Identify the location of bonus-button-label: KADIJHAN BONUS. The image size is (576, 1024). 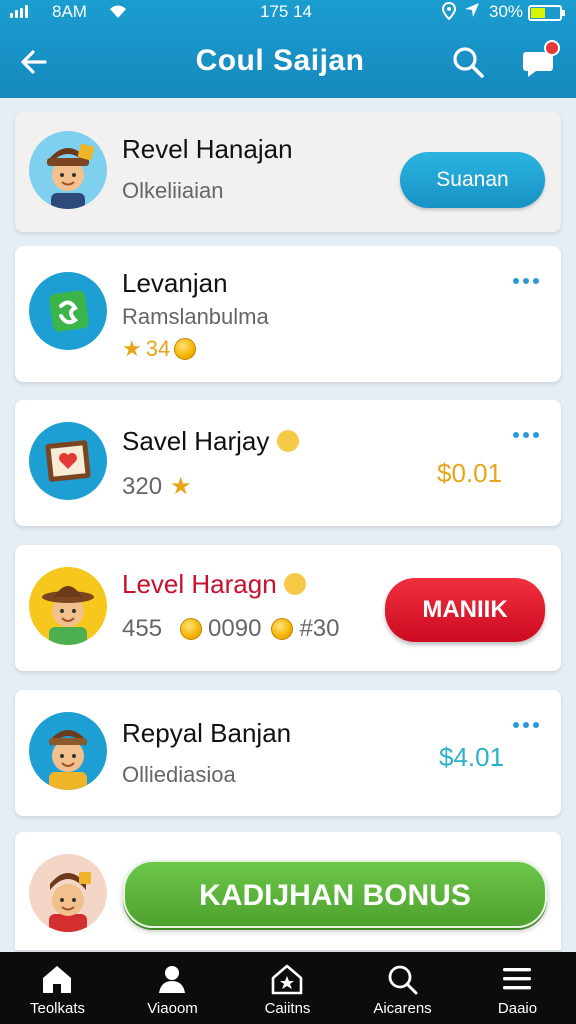
(335, 895).